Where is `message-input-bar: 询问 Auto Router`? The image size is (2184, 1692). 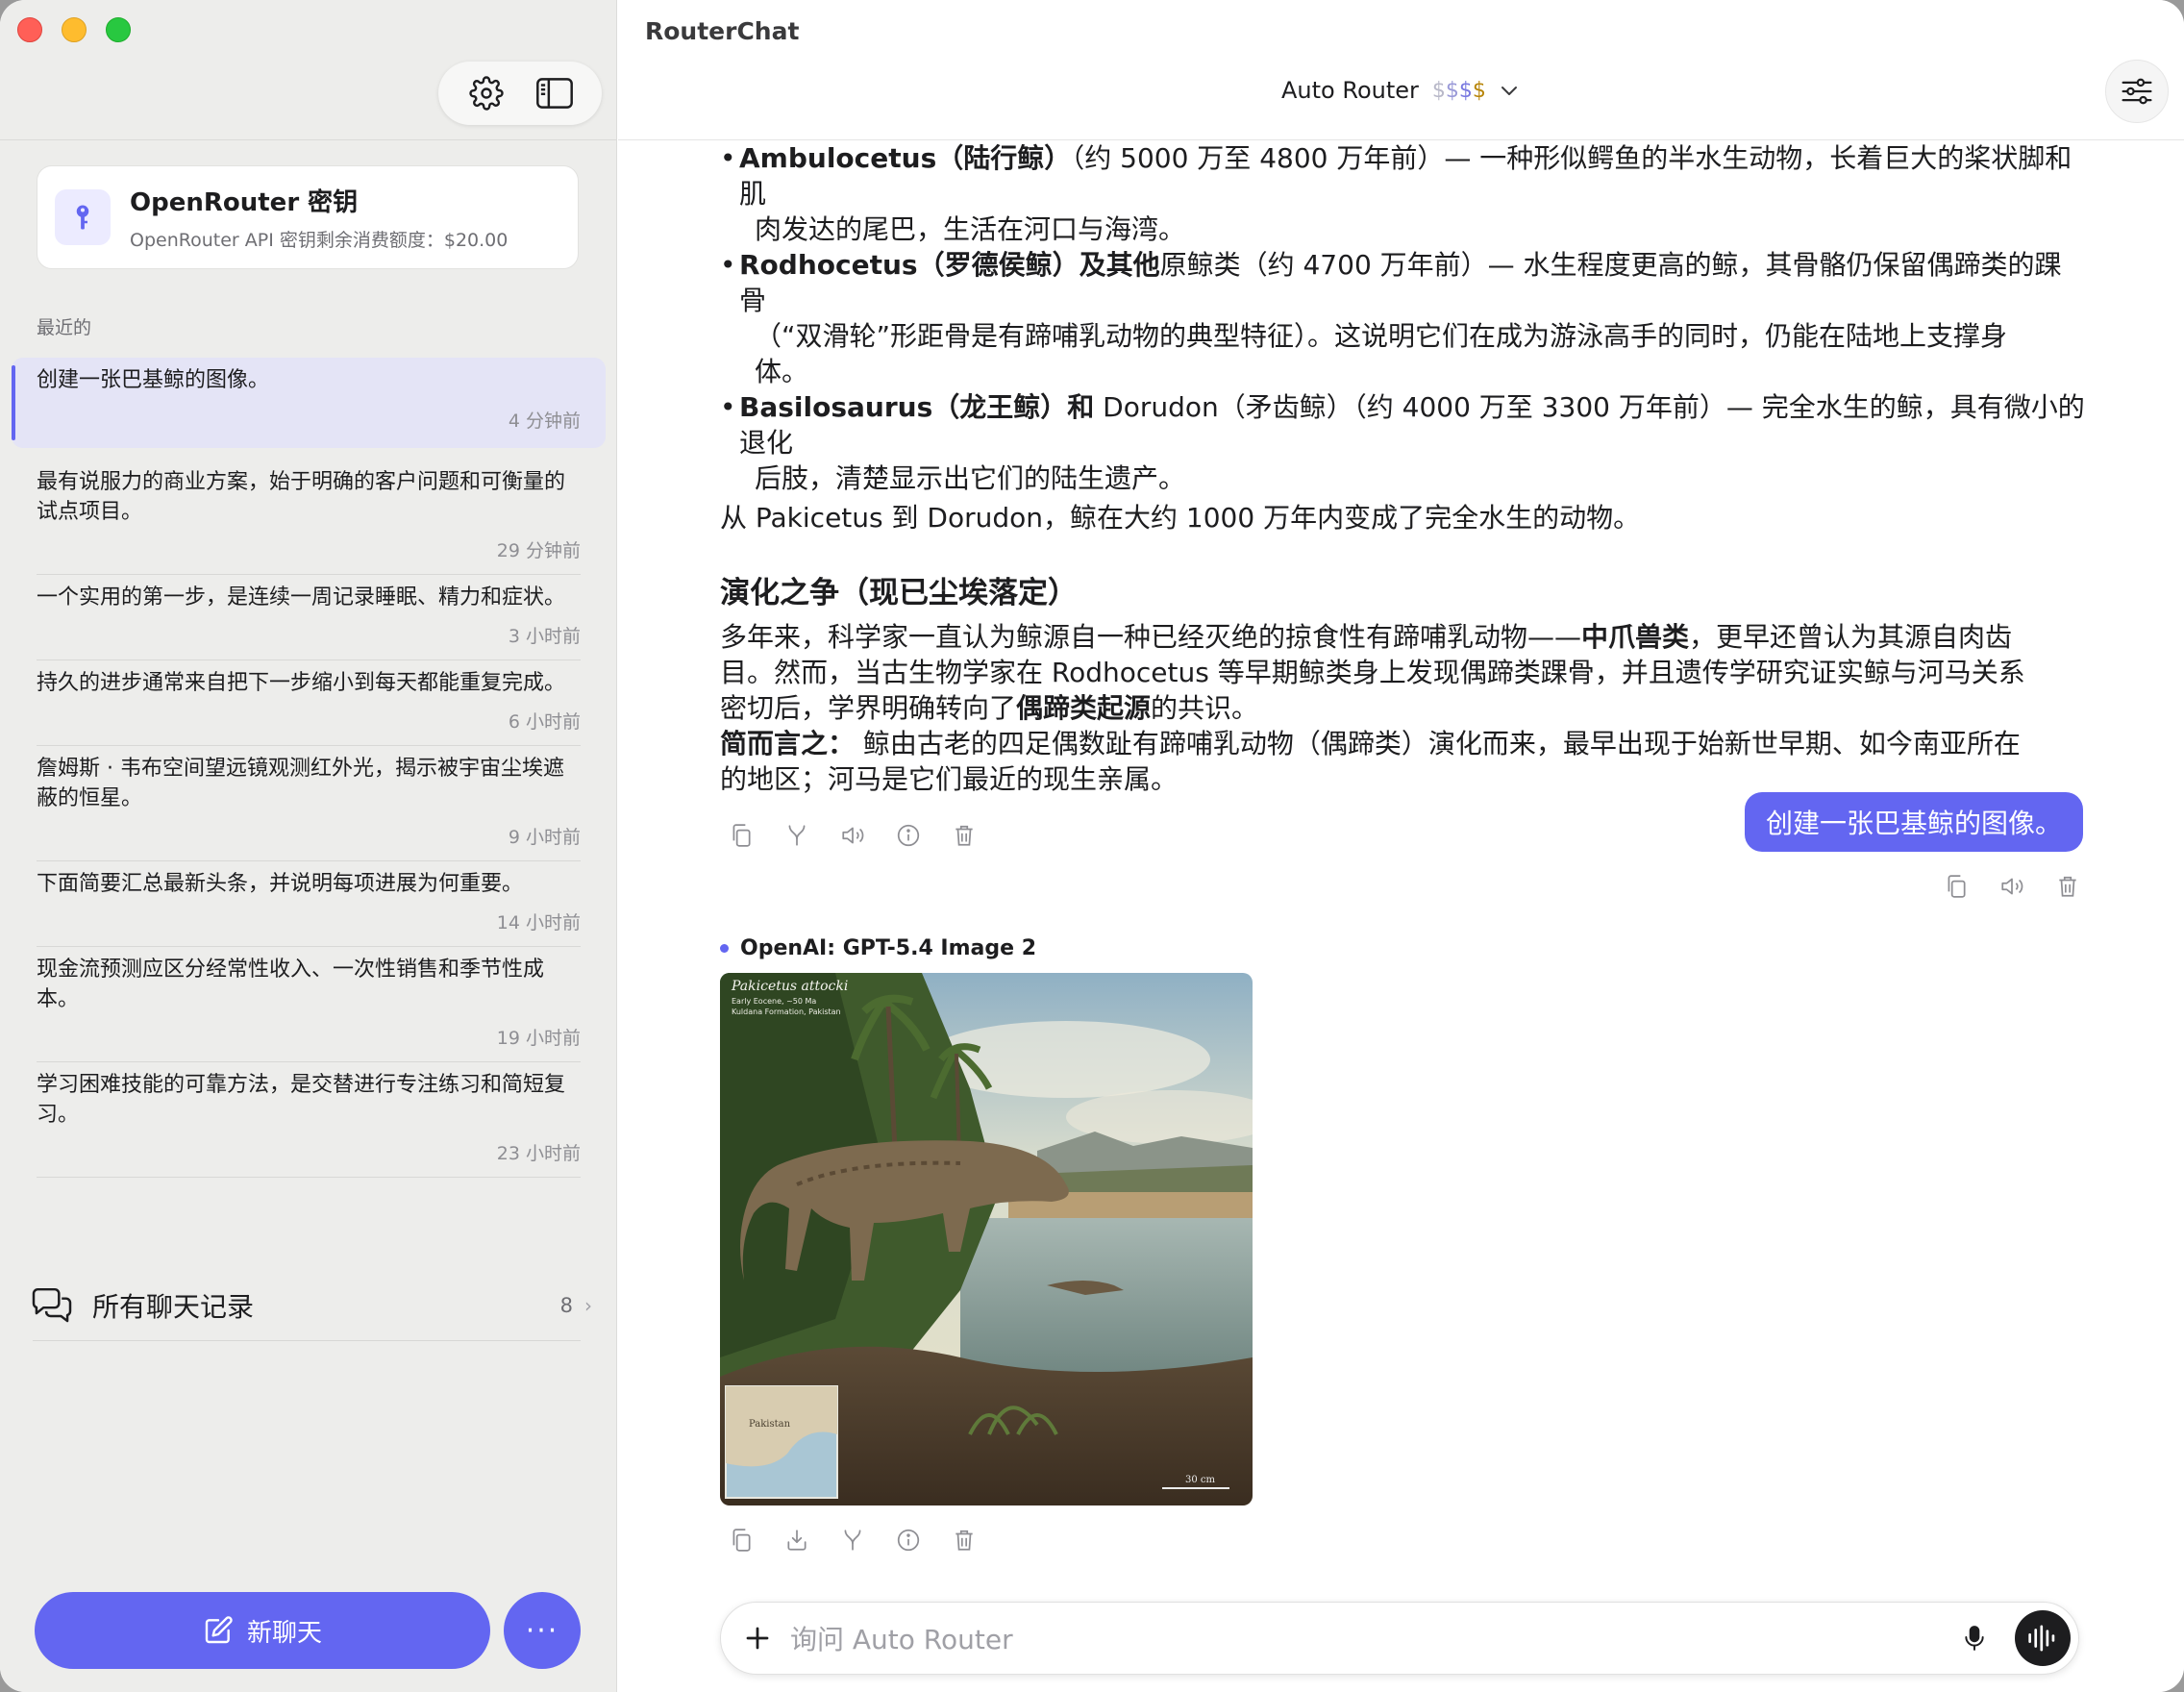 message-input-bar: 询问 Auto Router is located at coordinates (1399, 1638).